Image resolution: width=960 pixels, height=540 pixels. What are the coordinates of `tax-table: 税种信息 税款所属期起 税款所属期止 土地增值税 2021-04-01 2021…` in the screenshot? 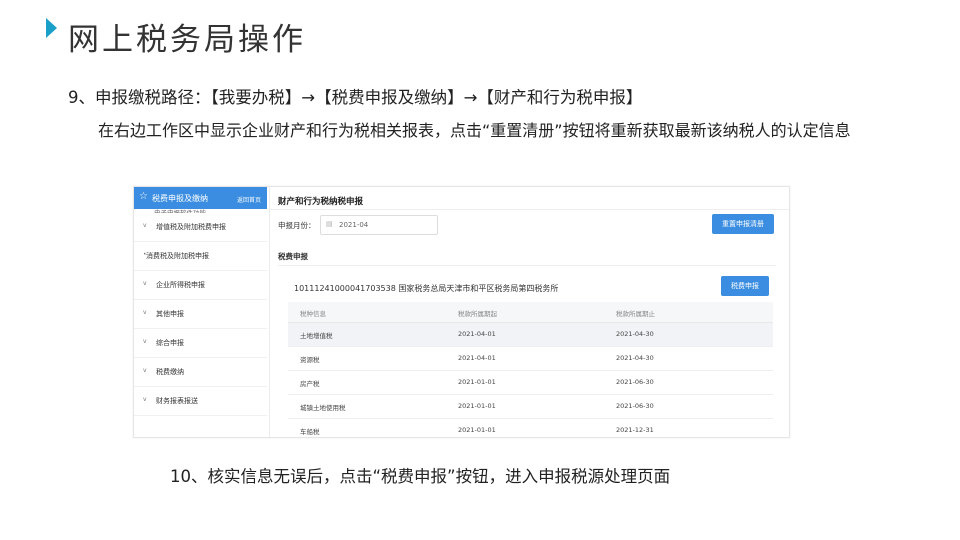 It's located at (530, 369).